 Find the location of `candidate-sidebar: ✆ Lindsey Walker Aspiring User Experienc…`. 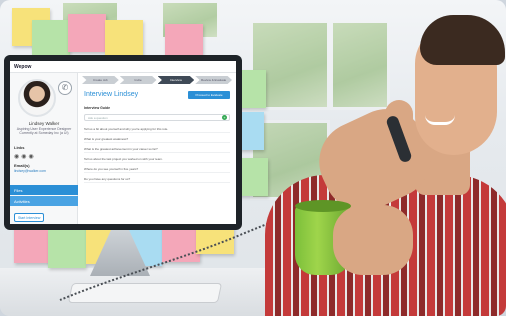

candidate-sidebar: ✆ Lindsey Walker Aspiring User Experienc… is located at coordinates (44, 148).